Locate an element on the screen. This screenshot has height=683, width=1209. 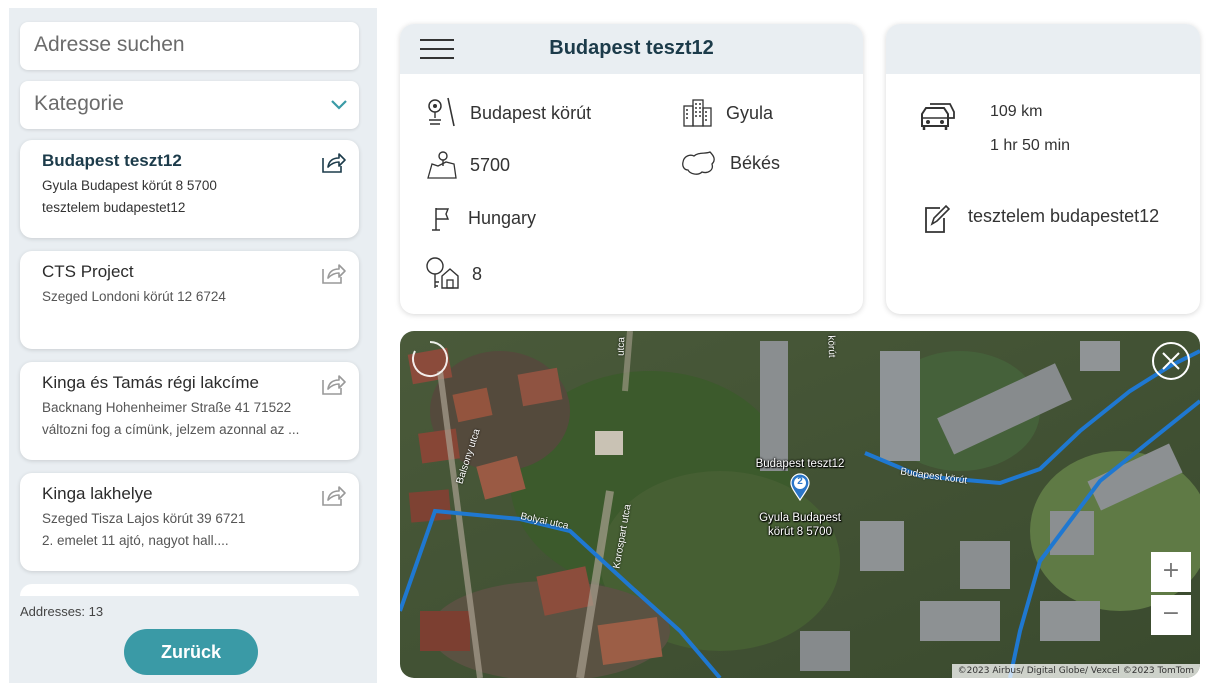
chevron-down-icon is located at coordinates (339, 105).